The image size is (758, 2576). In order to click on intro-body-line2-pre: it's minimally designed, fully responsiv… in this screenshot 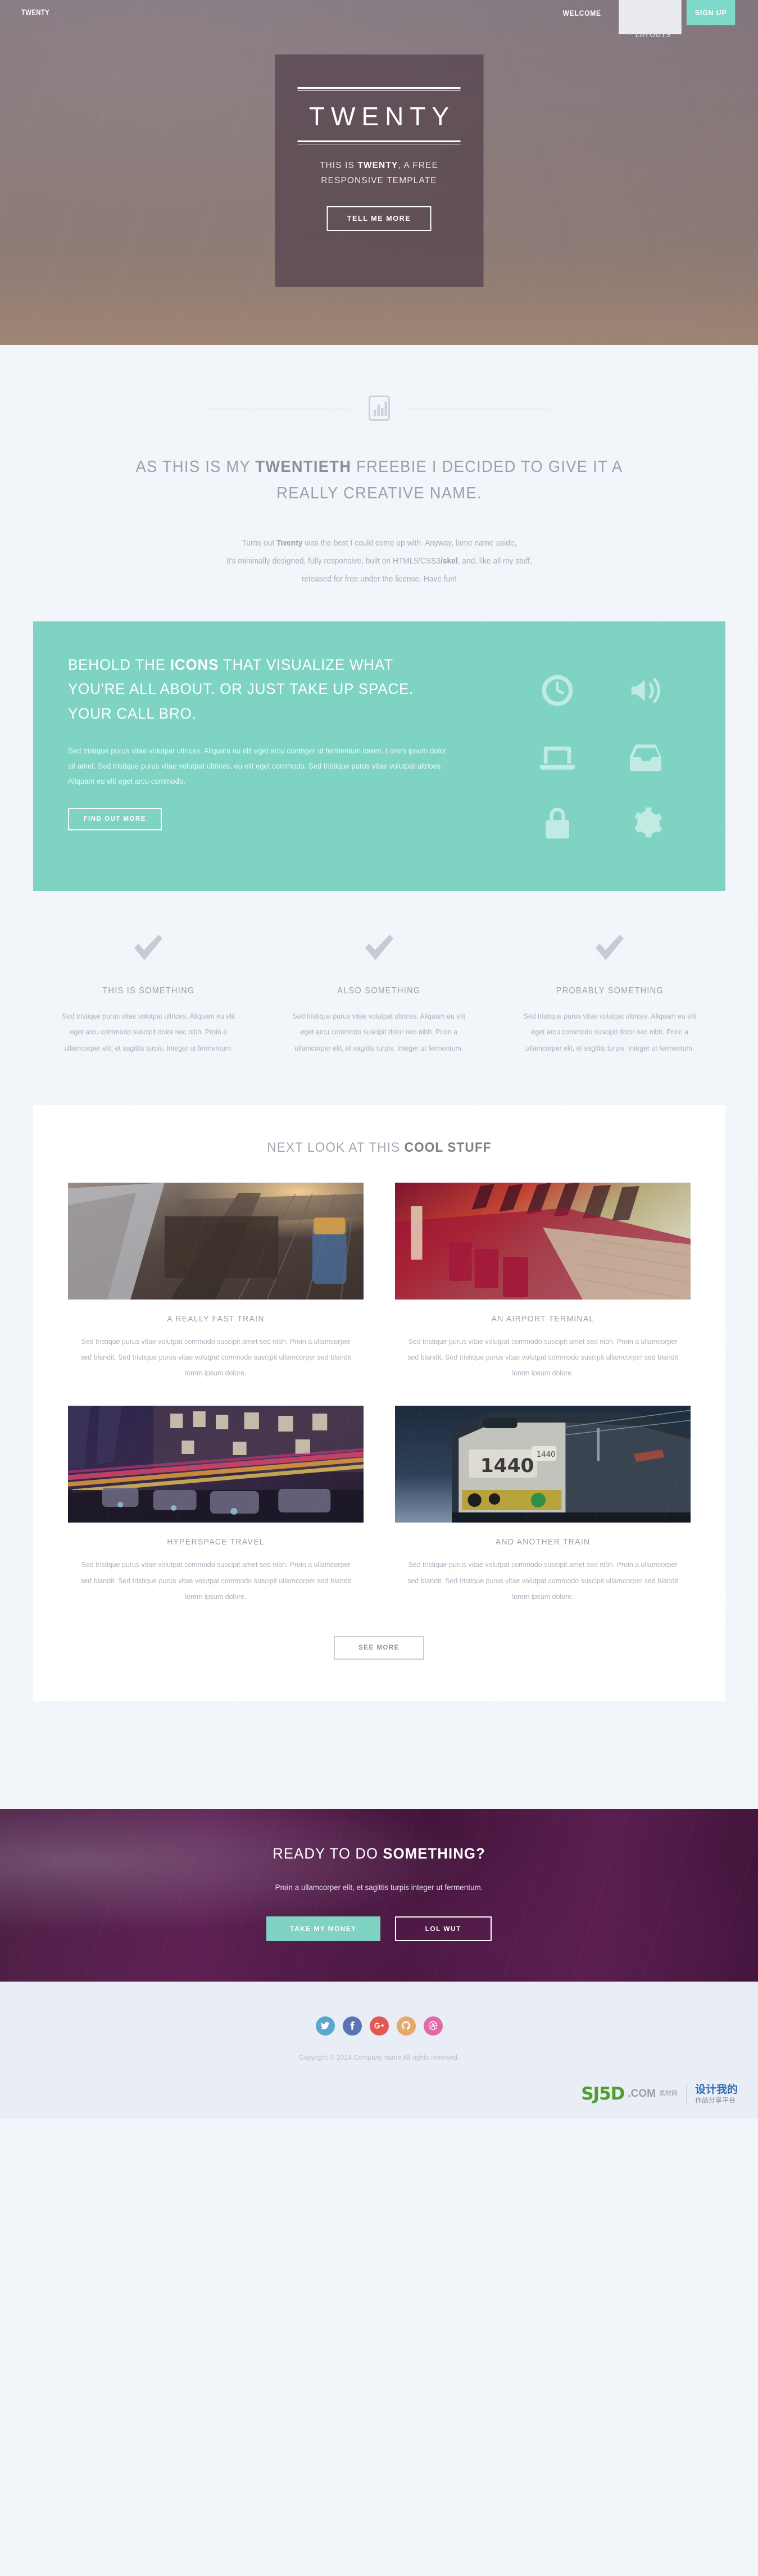, I will do `click(333, 561)`.